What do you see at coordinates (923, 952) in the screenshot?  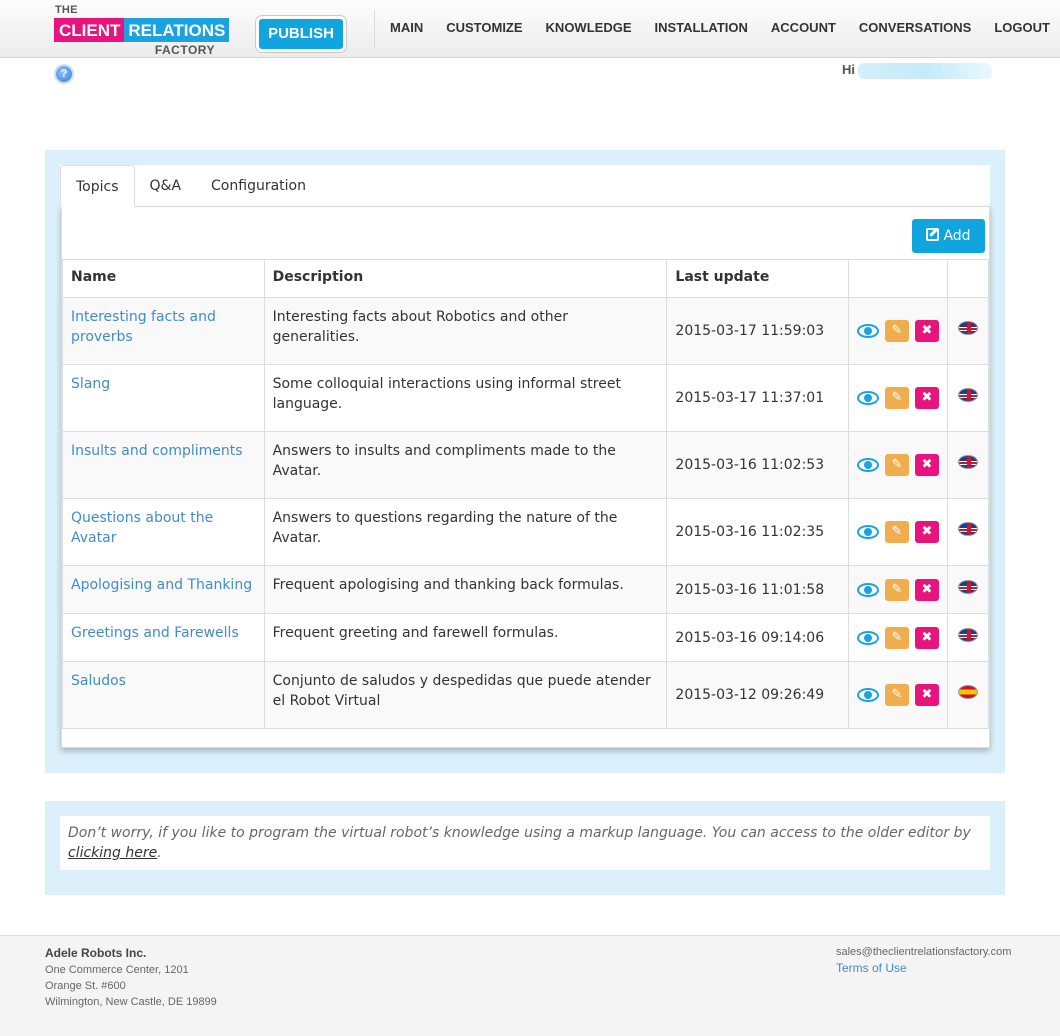 I see `sales-email: sales@theclientrelationsfactory.com` at bounding box center [923, 952].